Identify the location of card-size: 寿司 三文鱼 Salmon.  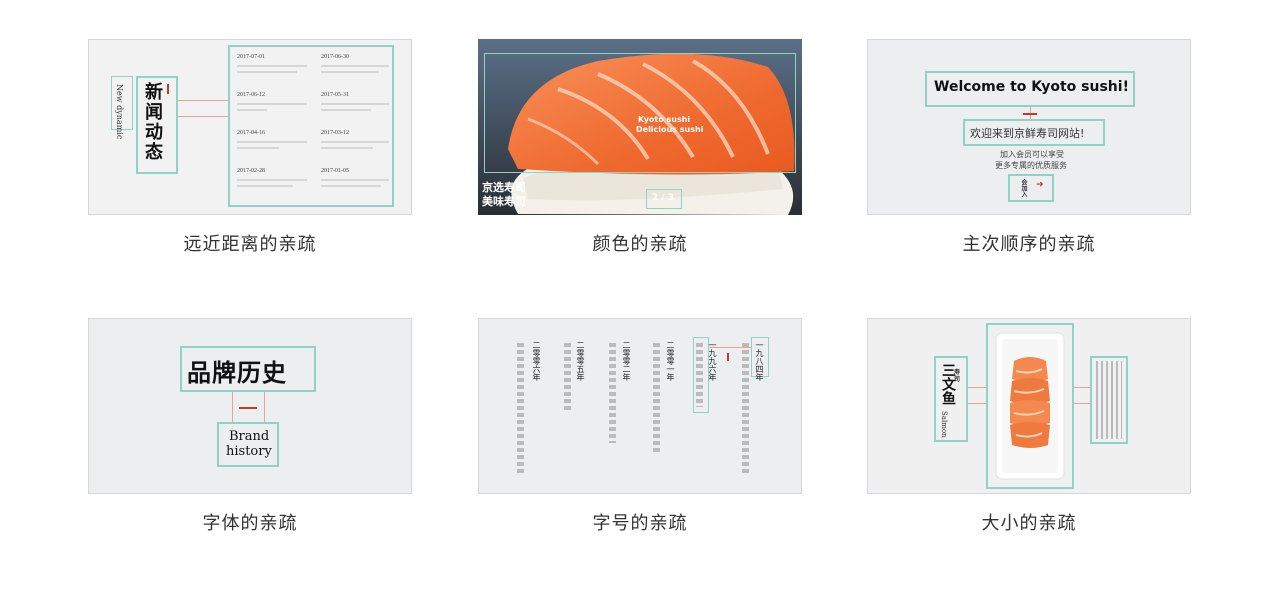
(1029, 406).